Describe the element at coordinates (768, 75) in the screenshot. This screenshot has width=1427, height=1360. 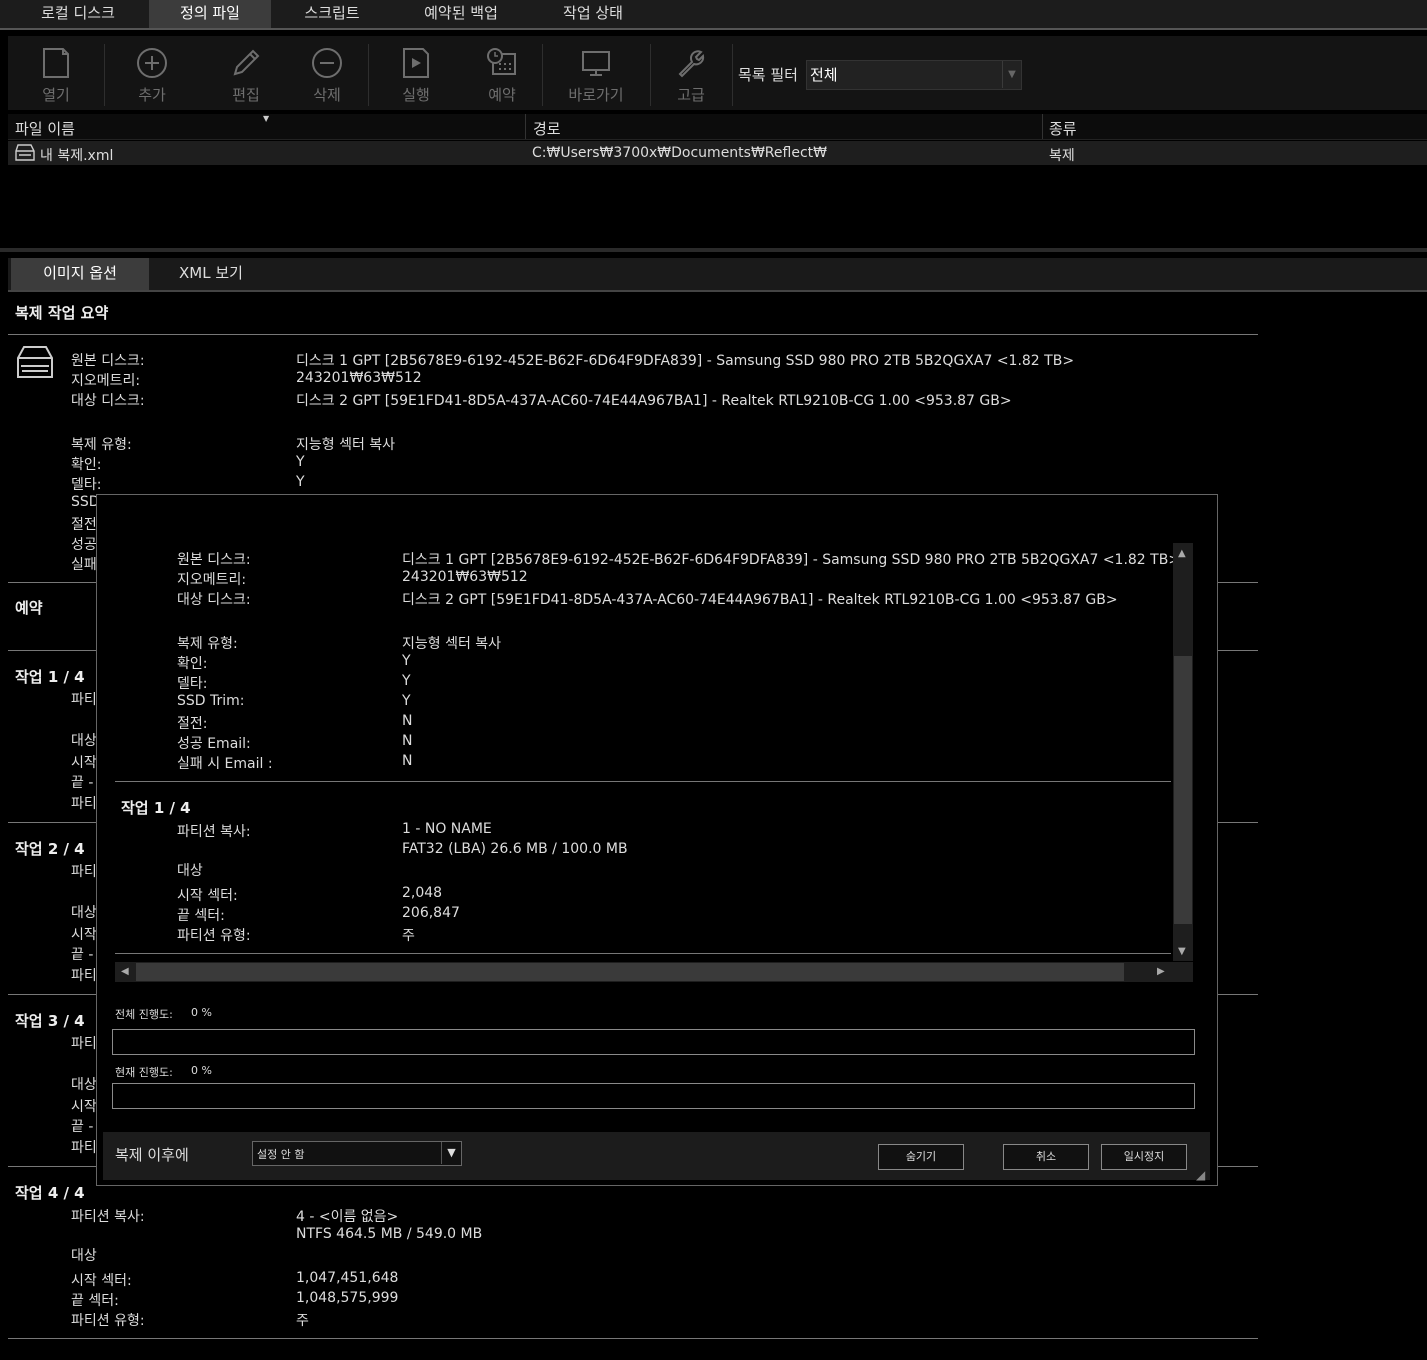
I see `list-filter-label: 목록 필터` at that location.